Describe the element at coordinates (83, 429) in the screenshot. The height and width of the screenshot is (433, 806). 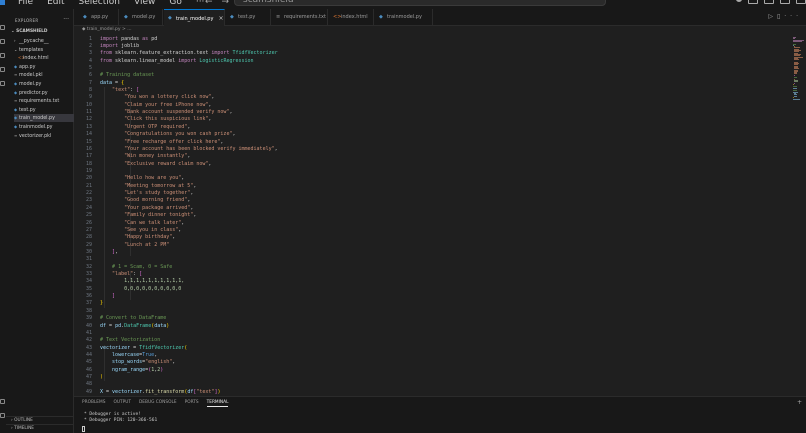
I see `terminal-cursor` at that location.